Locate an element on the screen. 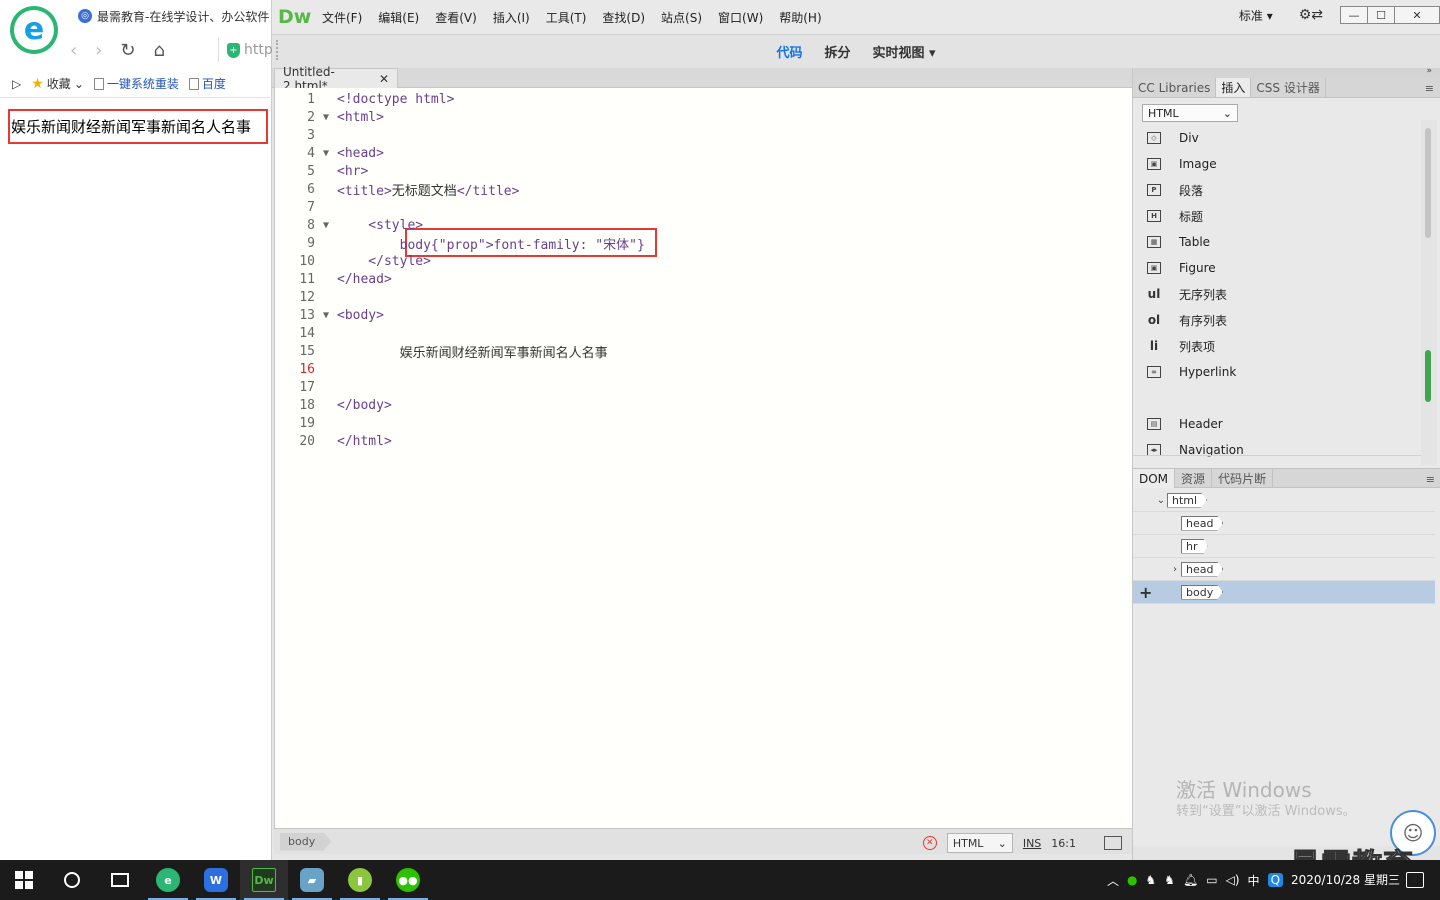 The image size is (1440, 900). taskbar-dreamweaver: Dw is located at coordinates (264, 880).